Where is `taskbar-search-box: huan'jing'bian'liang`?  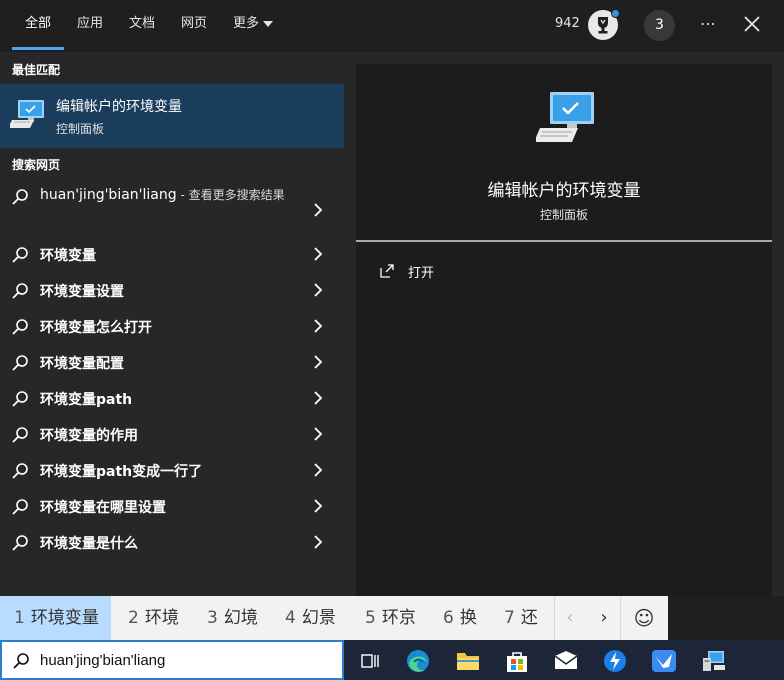 taskbar-search-box: huan'jing'bian'liang is located at coordinates (172, 660).